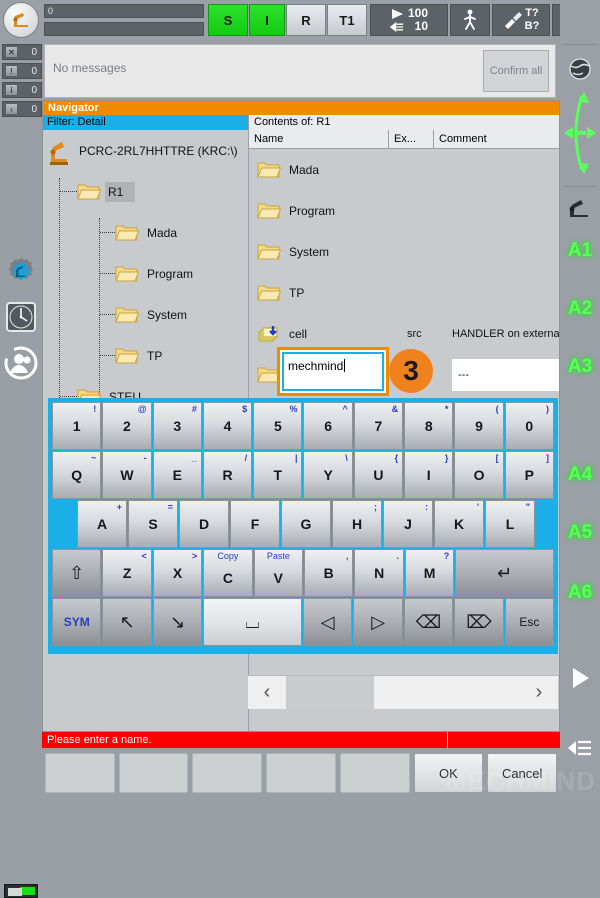 The width and height of the screenshot is (600, 898). Describe the element at coordinates (404, 210) in the screenshot. I see `table-row: Program` at that location.